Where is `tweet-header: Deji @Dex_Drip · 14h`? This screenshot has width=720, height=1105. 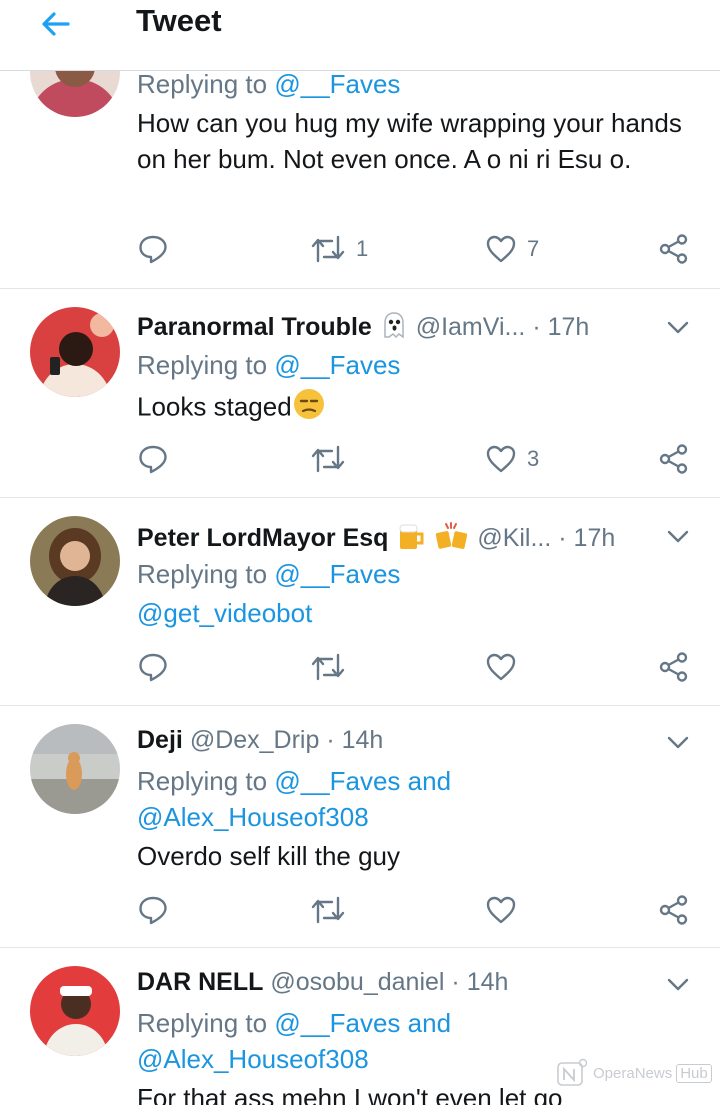 tweet-header: Deji @Dex_Drip · 14h is located at coordinates (260, 740).